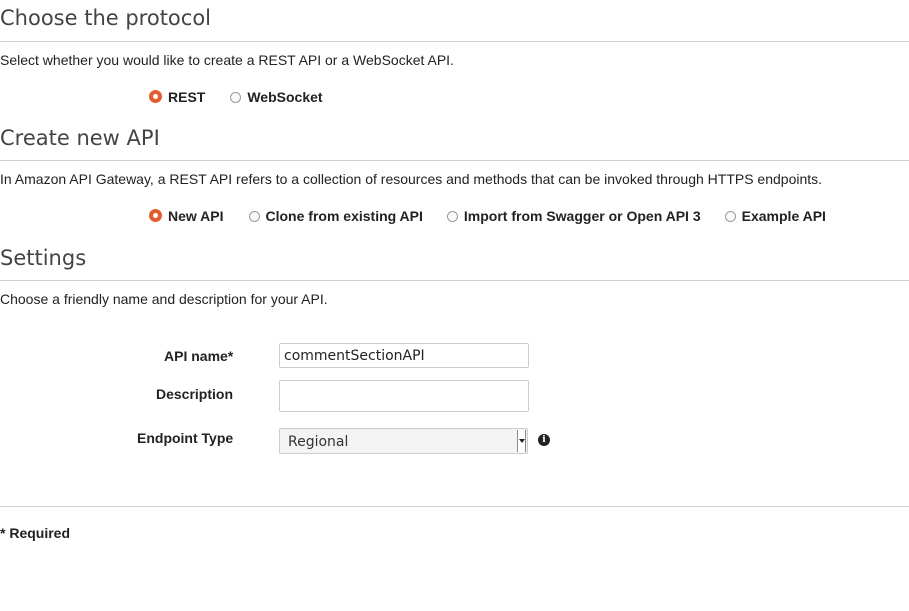 The width and height of the screenshot is (909, 611). I want to click on radio-import-swagger: Import from Swagger or Open API 3, so click(573, 216).